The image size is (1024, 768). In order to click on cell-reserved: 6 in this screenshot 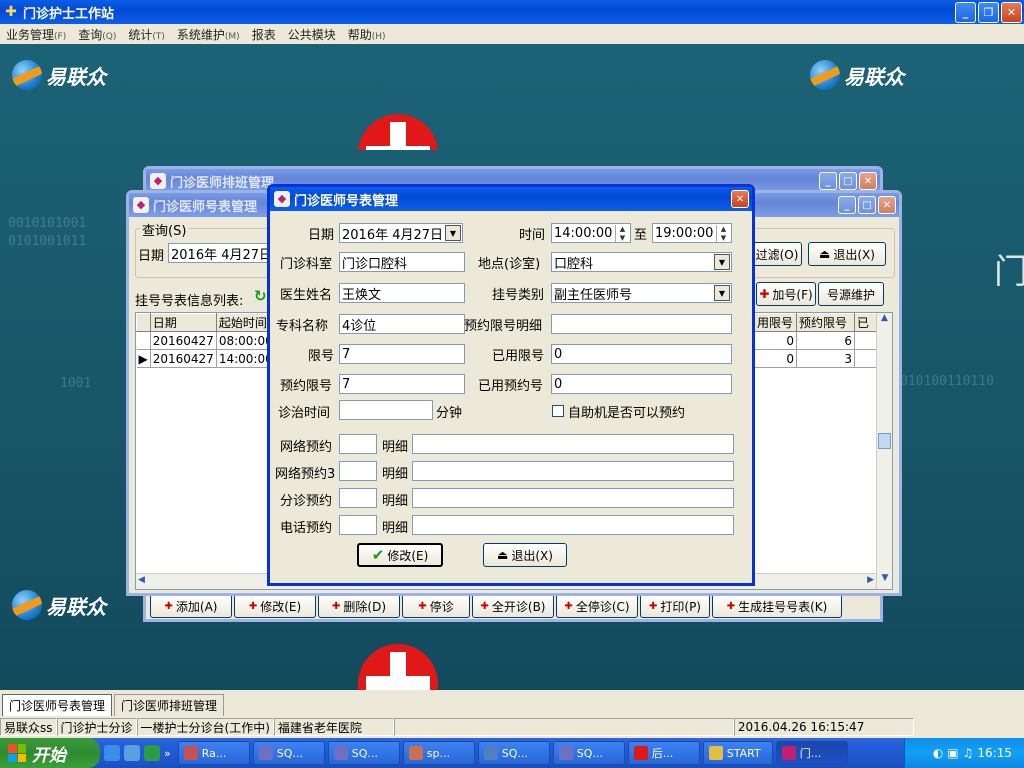, I will do `click(825, 340)`.